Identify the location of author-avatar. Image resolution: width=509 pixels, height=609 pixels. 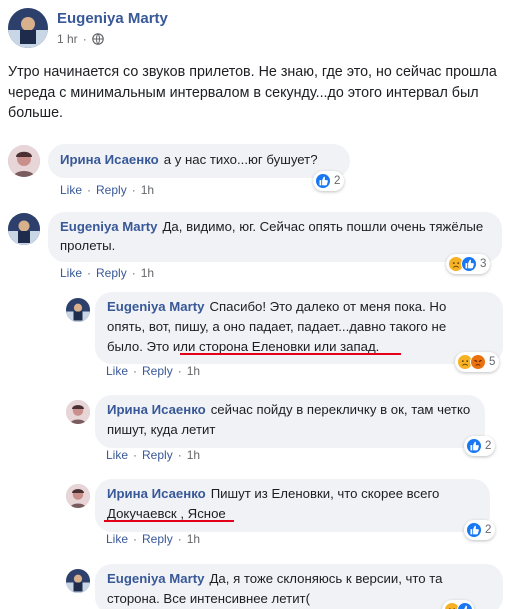
(28, 28).